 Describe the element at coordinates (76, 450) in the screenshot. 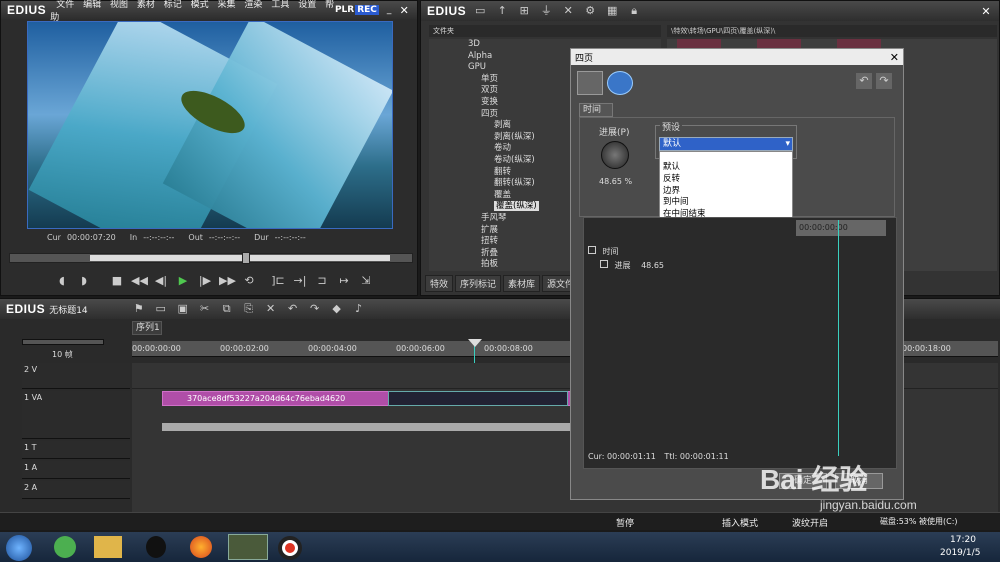

I see `track-1t: 1 T` at that location.